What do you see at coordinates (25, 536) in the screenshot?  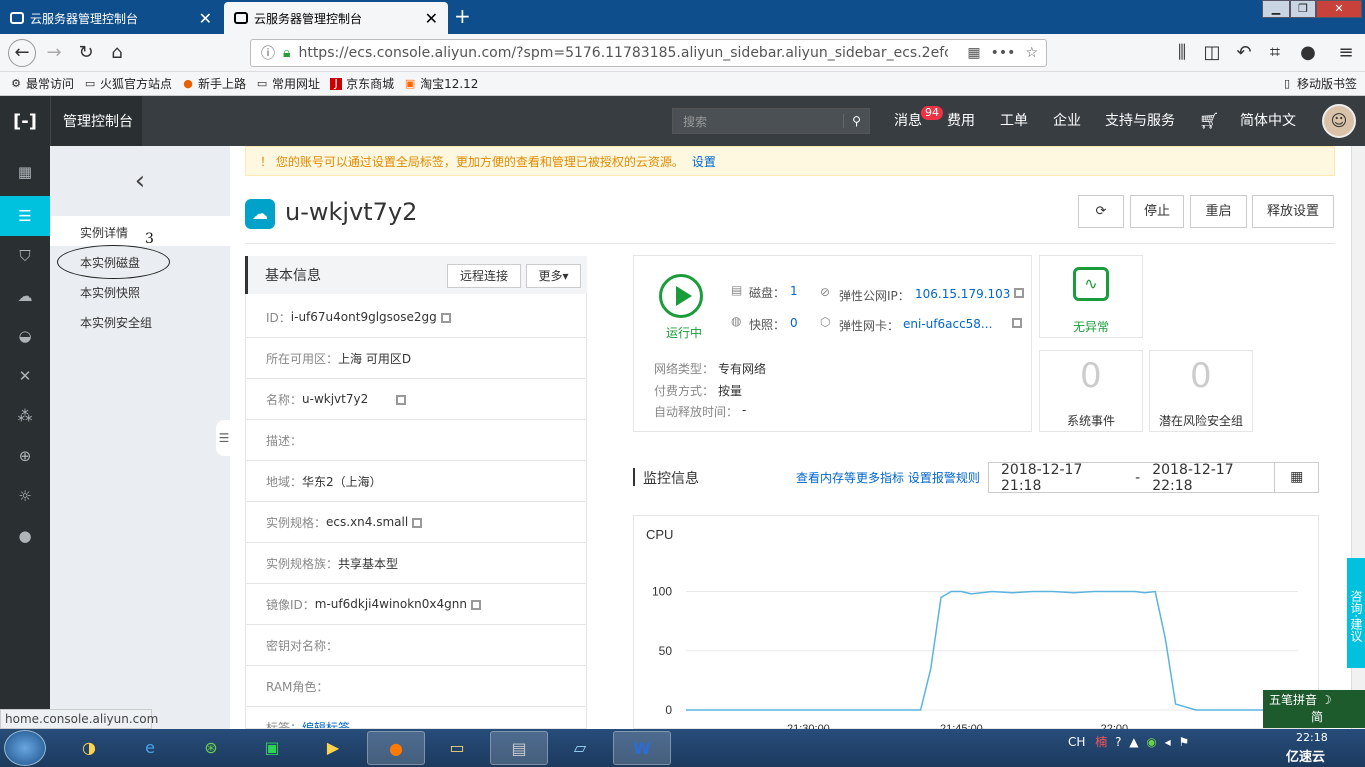 I see `circle-icon: ●` at bounding box center [25, 536].